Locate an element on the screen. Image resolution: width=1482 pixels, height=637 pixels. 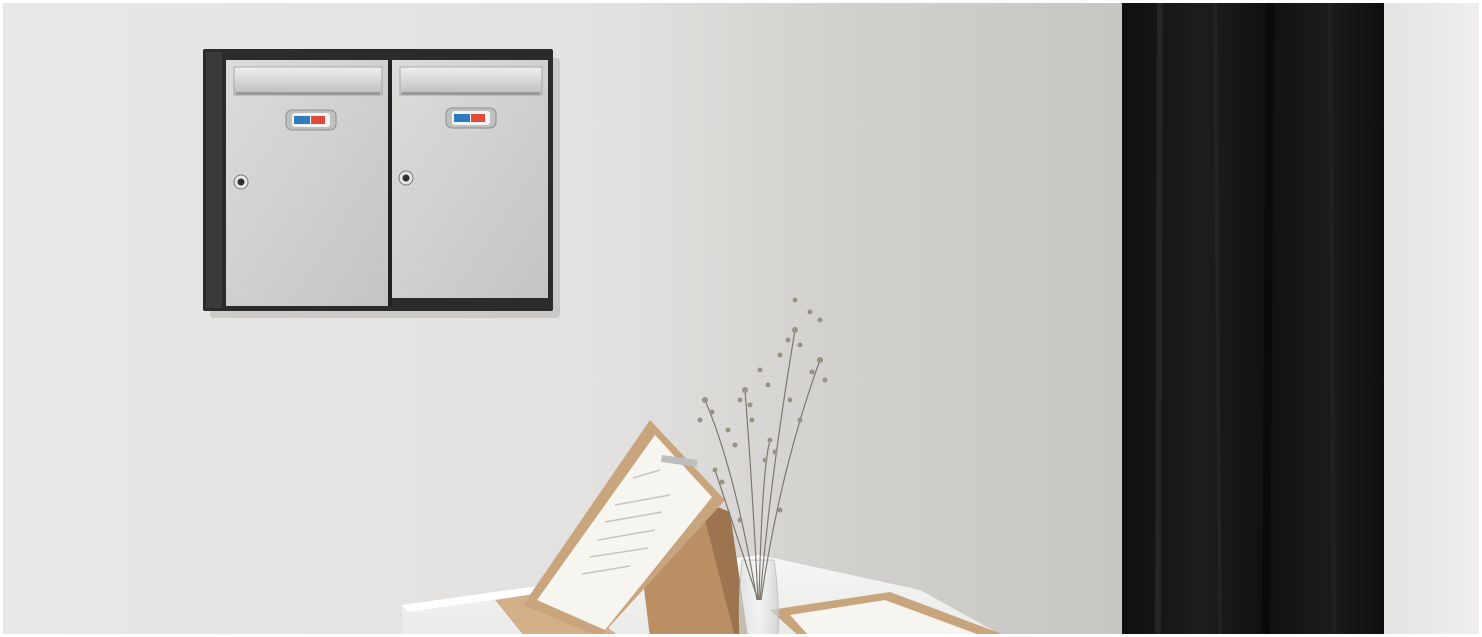
mailbox-unit is located at coordinates (378, 180).